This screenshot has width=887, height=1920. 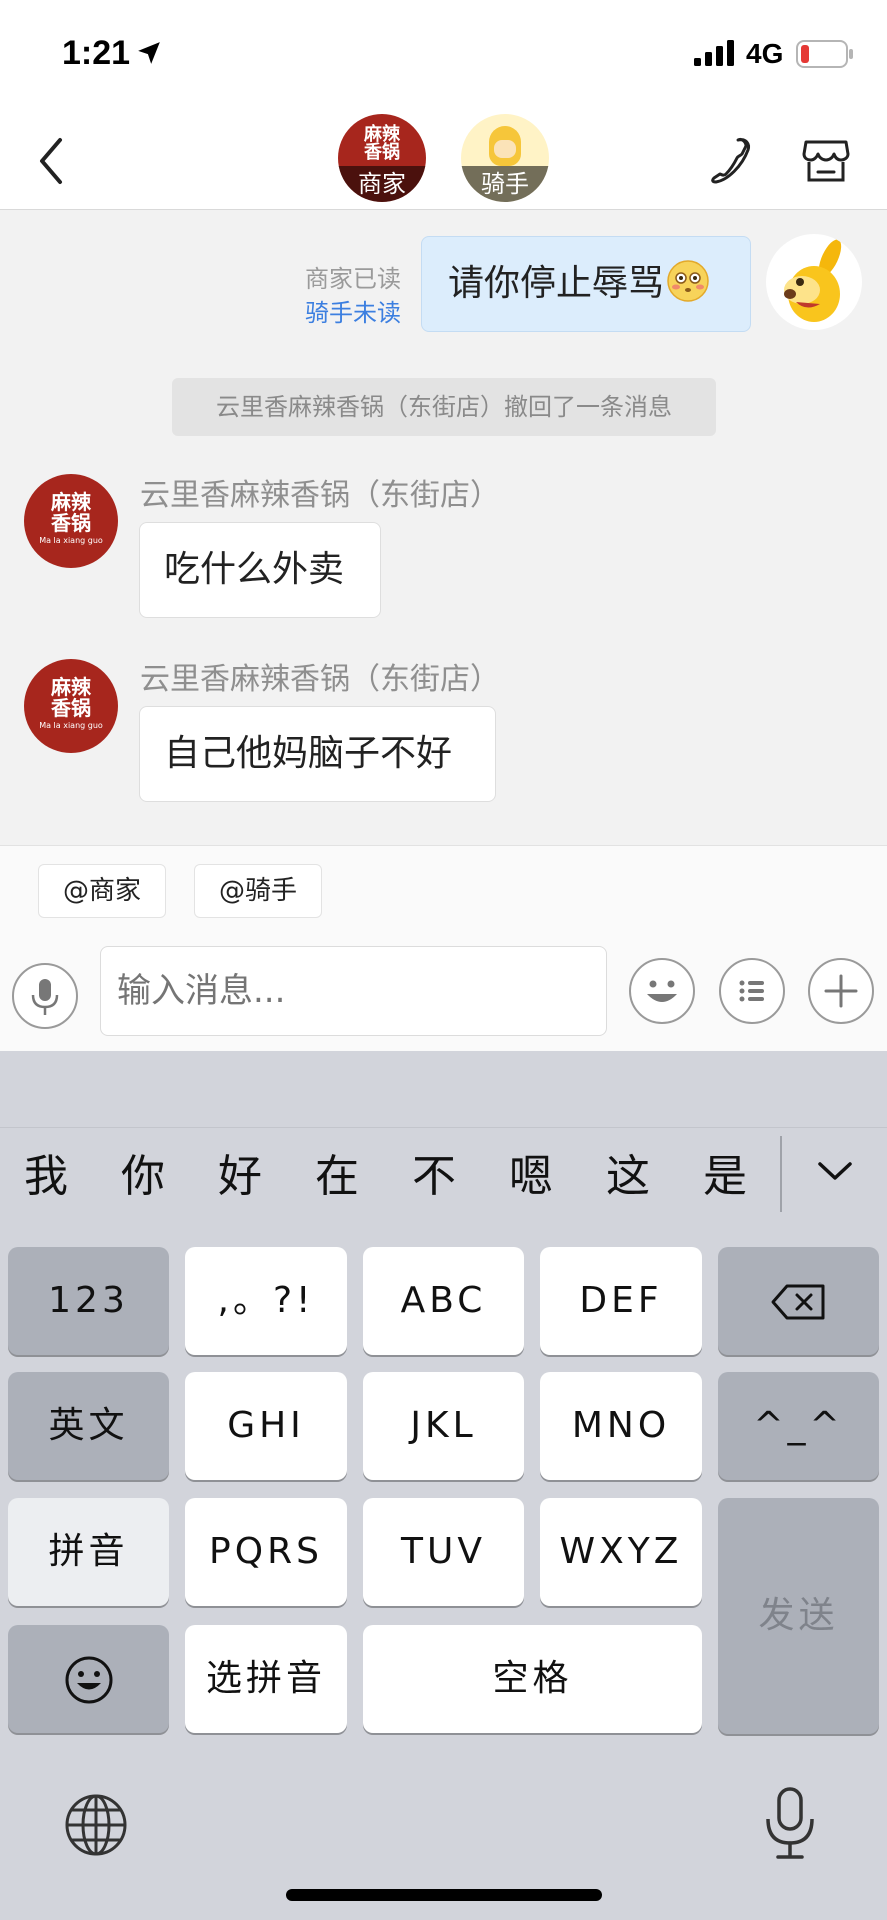 What do you see at coordinates (102, 891) in the screenshot?
I see `mention-merchant-button: @商家` at bounding box center [102, 891].